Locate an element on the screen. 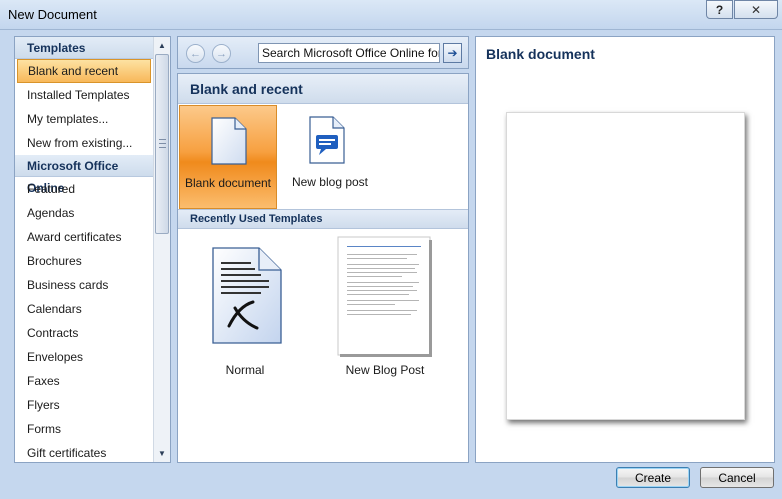 The height and width of the screenshot is (499, 782). category-scrollbar: ▲ ▼ is located at coordinates (161, 249).